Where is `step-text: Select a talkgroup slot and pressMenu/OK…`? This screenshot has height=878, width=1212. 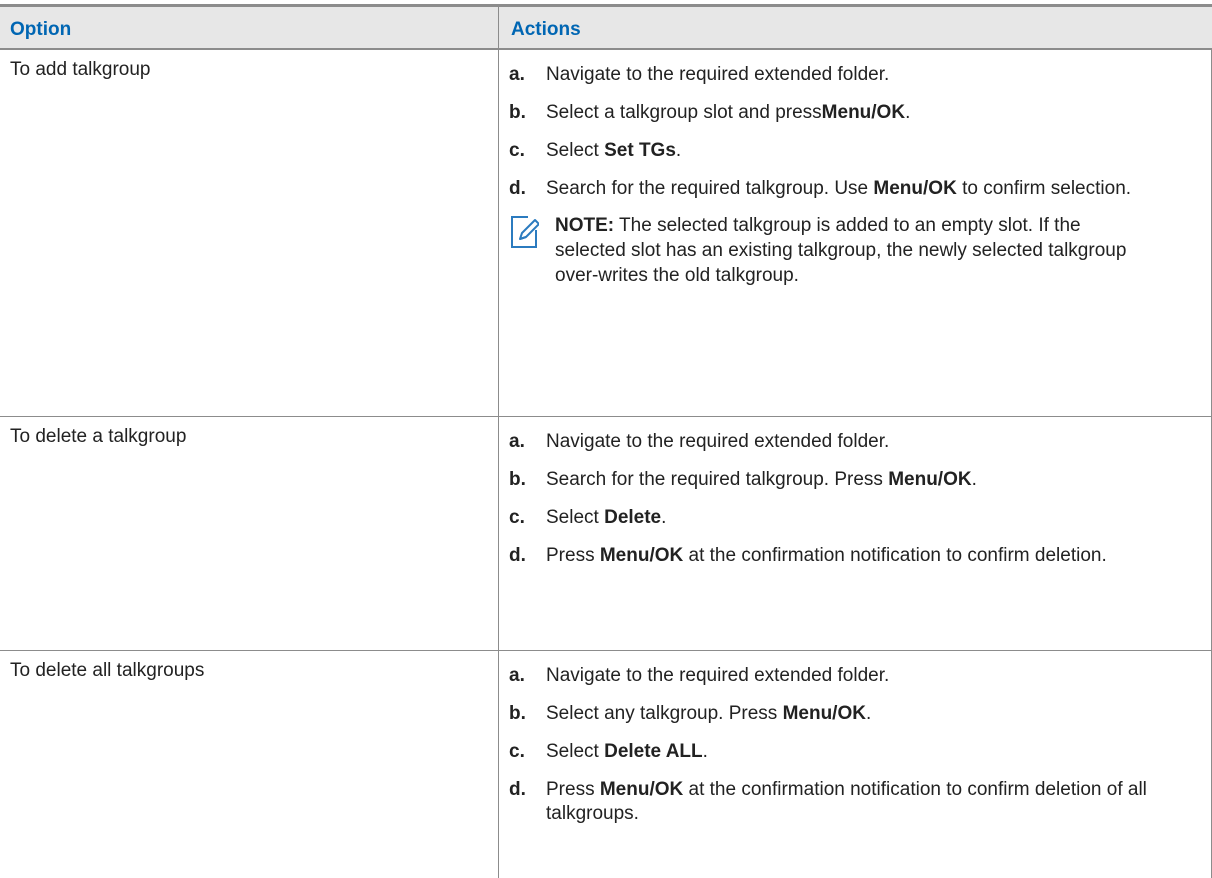 step-text: Select a talkgroup slot and pressMenu/OK… is located at coordinates (878, 113).